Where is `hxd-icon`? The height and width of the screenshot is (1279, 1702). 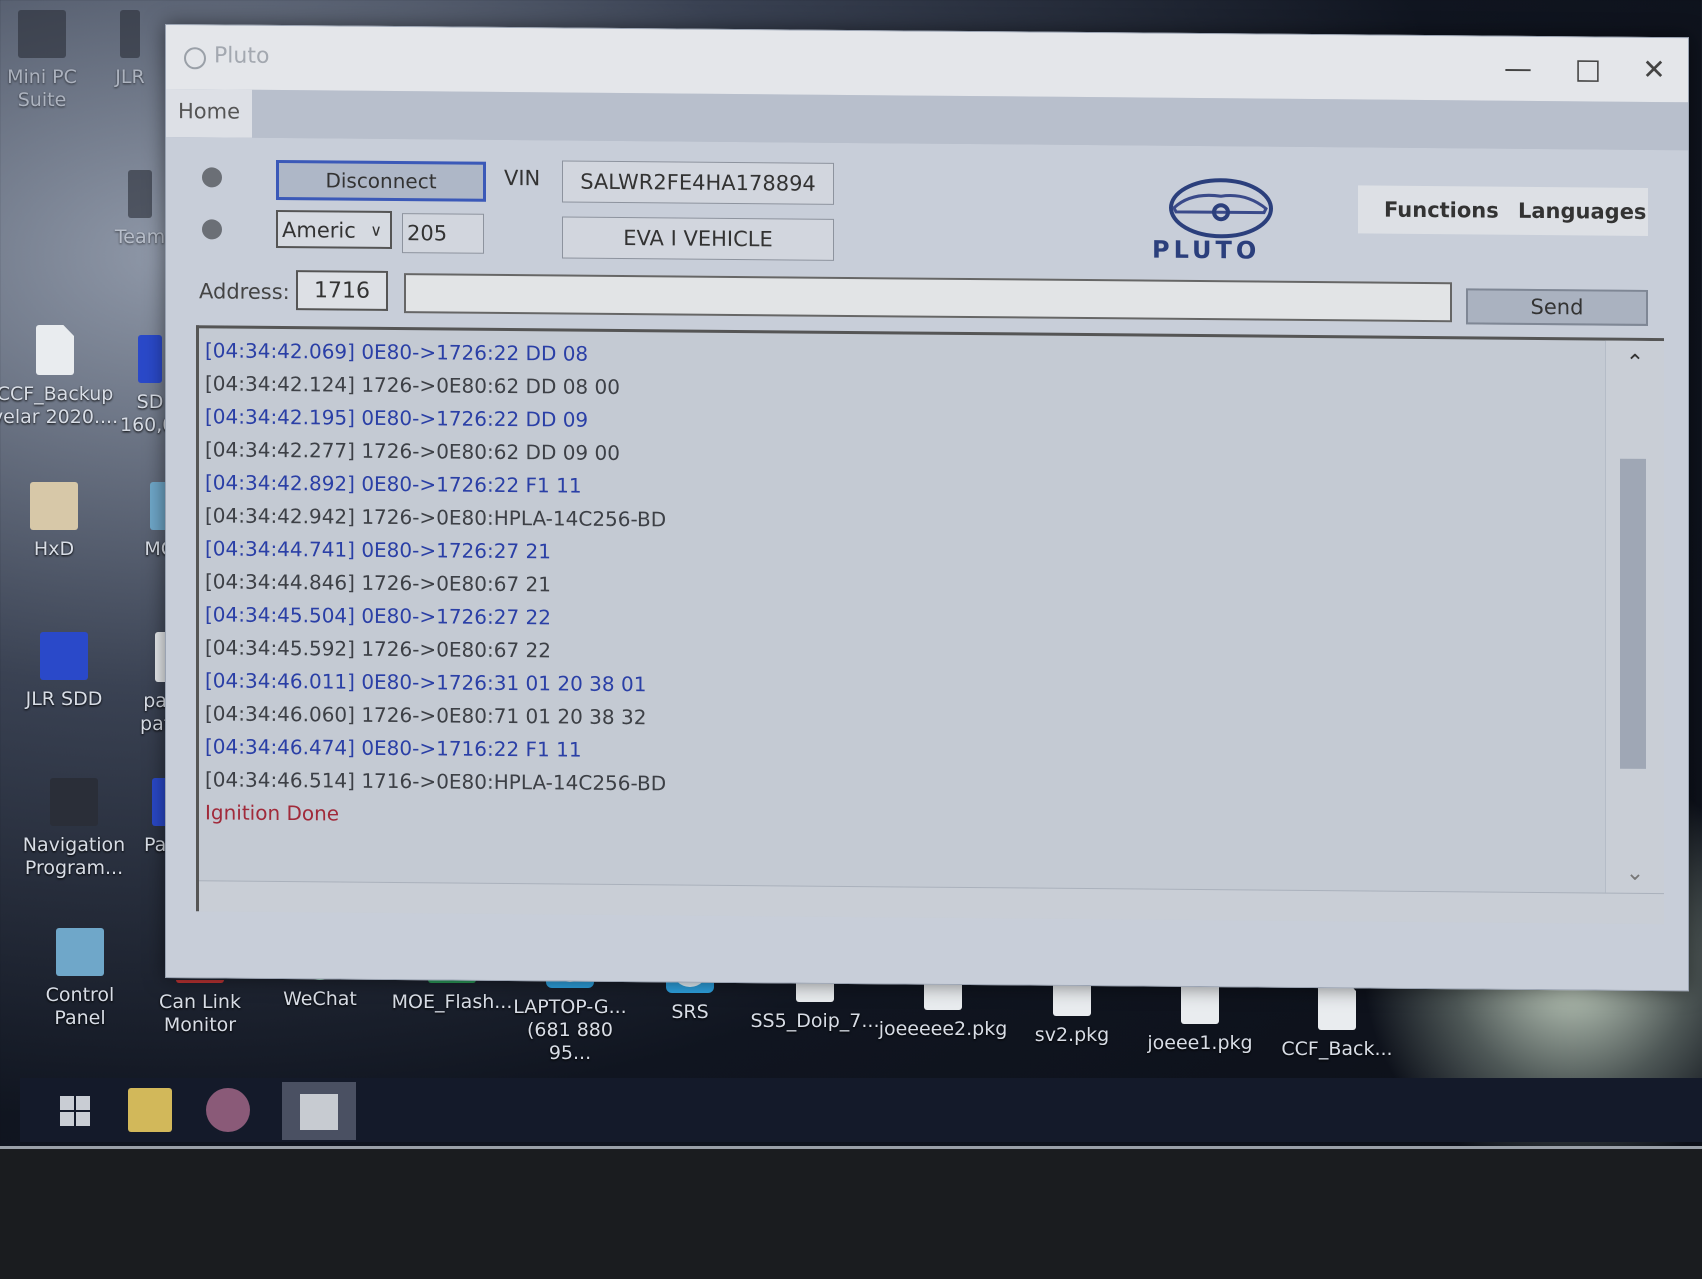 hxd-icon is located at coordinates (54, 506).